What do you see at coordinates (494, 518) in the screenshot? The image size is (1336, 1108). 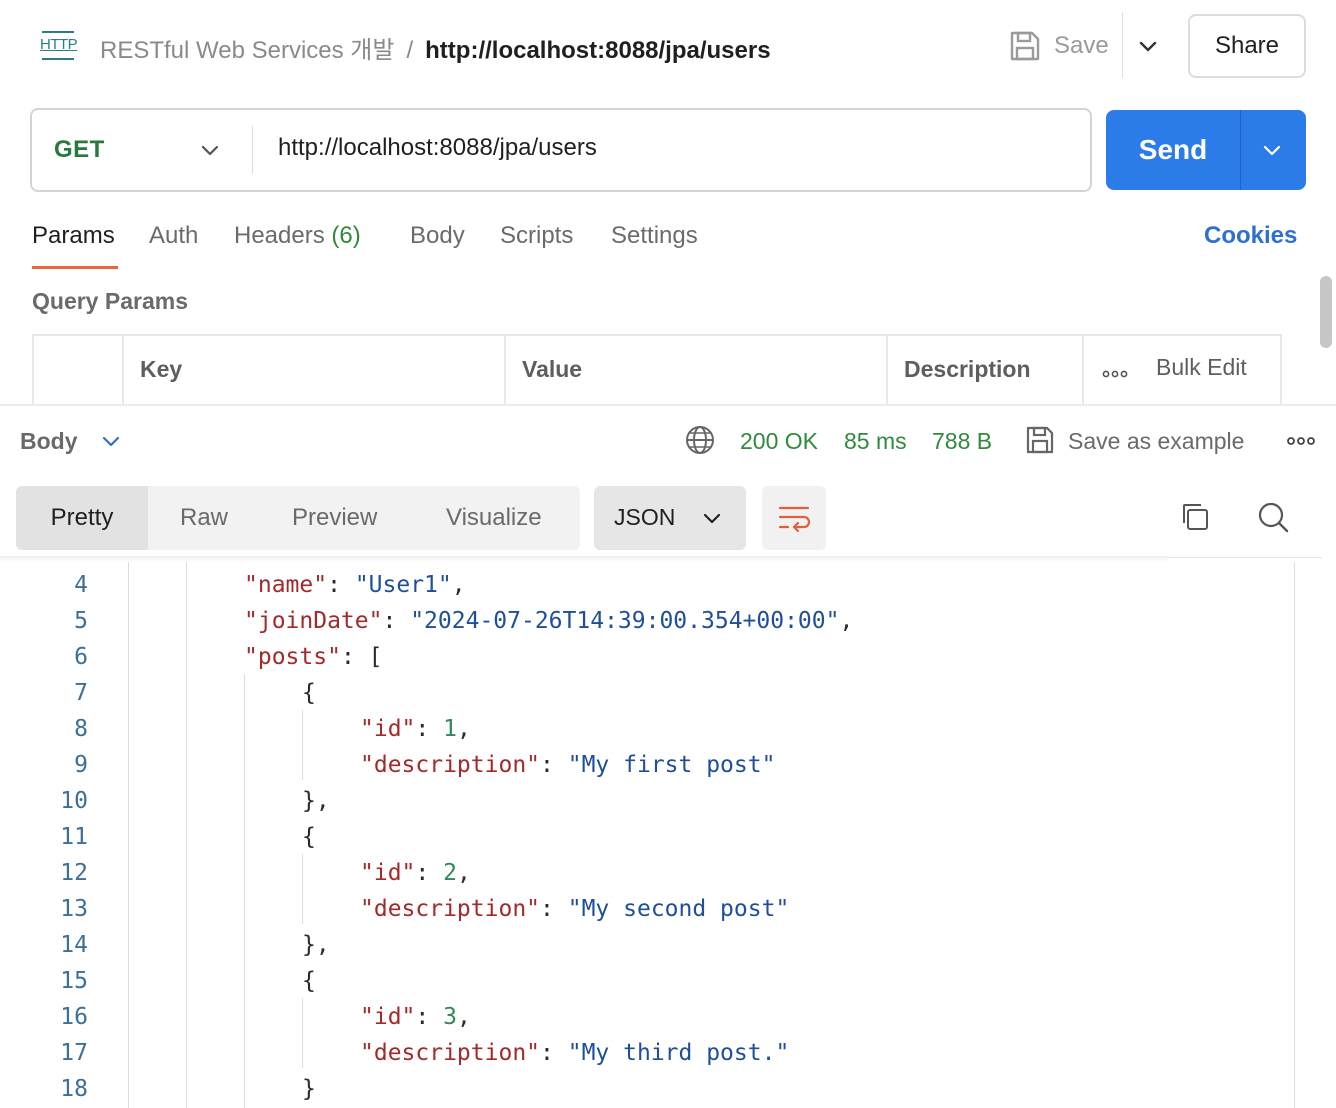 I see `tab-visualize: Visualize` at bounding box center [494, 518].